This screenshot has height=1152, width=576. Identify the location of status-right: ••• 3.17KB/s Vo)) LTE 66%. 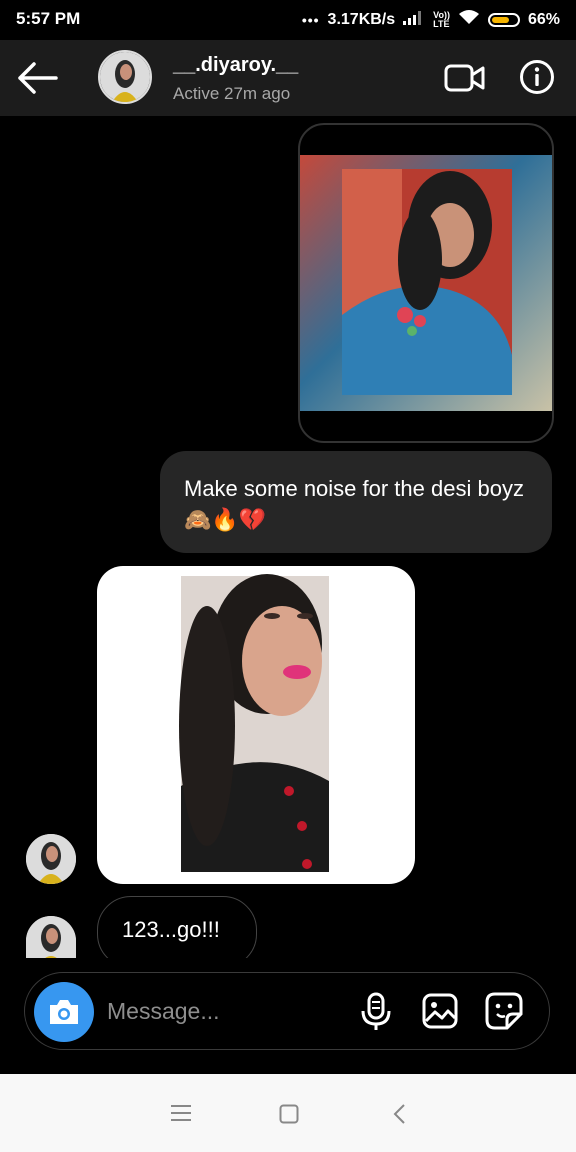
(431, 19).